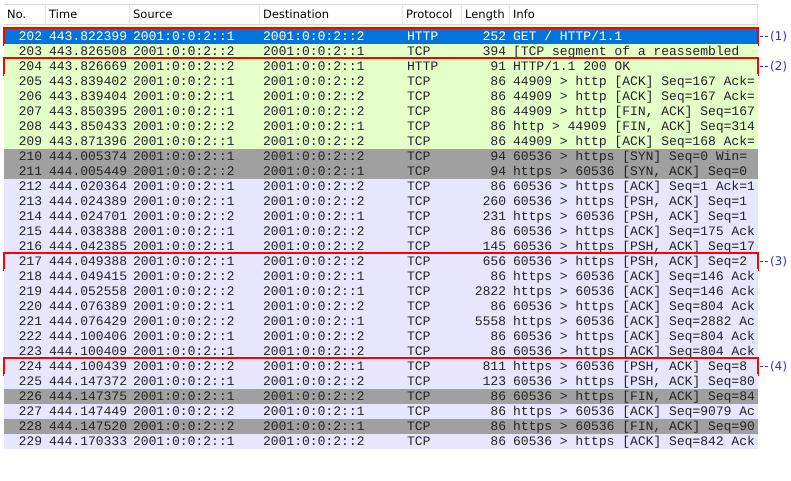 The height and width of the screenshot is (481, 791). I want to click on info-cell-text: 60536 > https [ACK] Seq=175 Ack, so click(634, 231).